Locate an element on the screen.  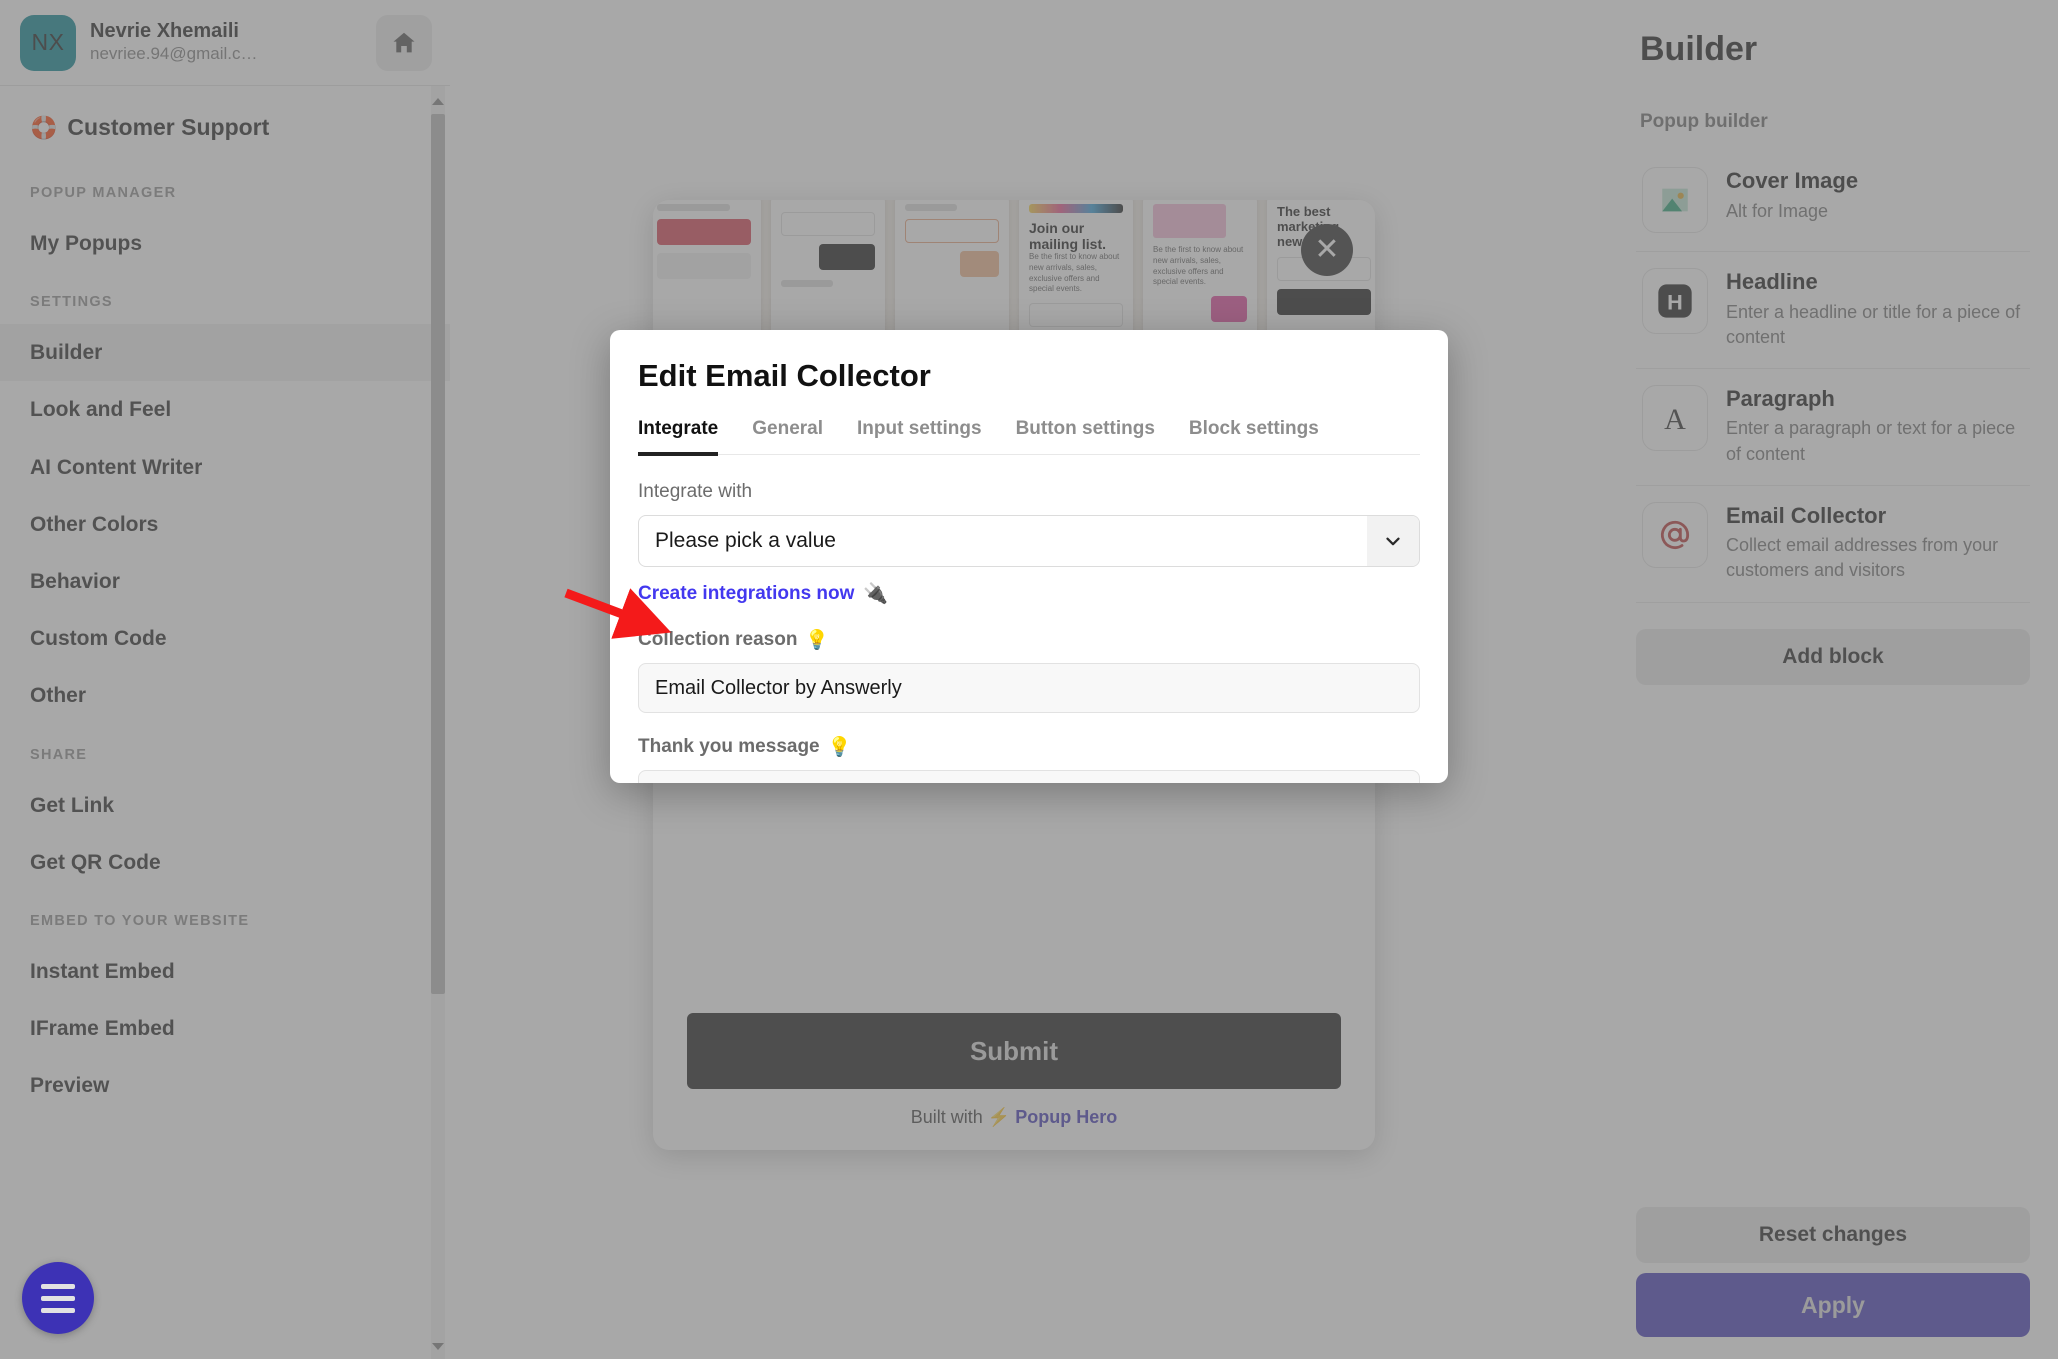
sidebar-item-other-colors: Other Colors is located at coordinates (225, 524).